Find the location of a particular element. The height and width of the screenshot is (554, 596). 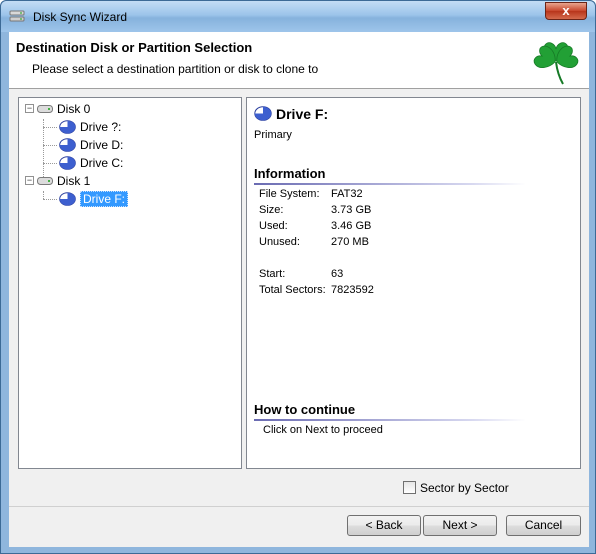

field-label: Unused: is located at coordinates (279, 242).